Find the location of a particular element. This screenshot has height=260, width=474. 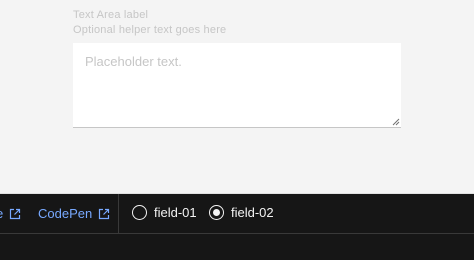

docs-link: e is located at coordinates (10, 213).